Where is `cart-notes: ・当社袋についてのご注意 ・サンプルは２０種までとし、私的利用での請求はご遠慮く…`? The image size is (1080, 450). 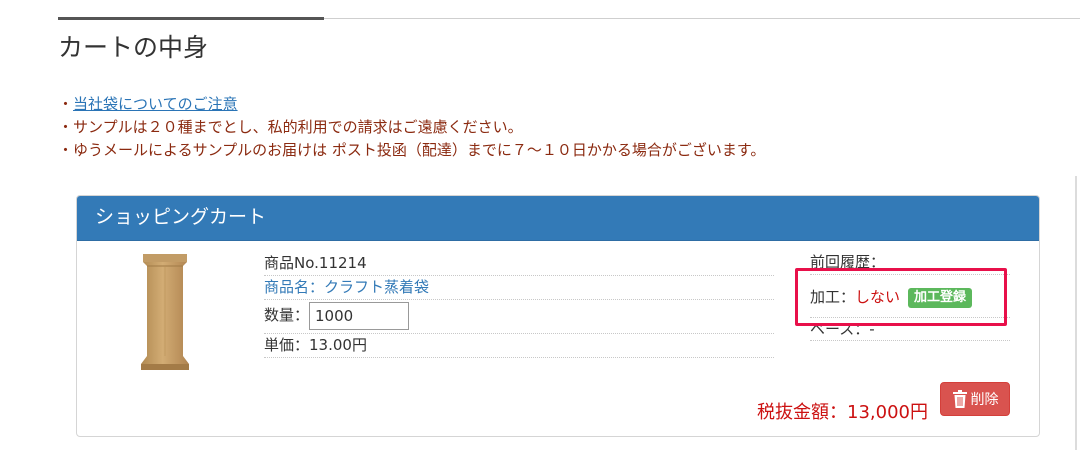 cart-notes: ・当社袋についてのご注意 ・サンプルは２０種までとし、私的利用での請求はご遠慮く… is located at coordinates (411, 127).